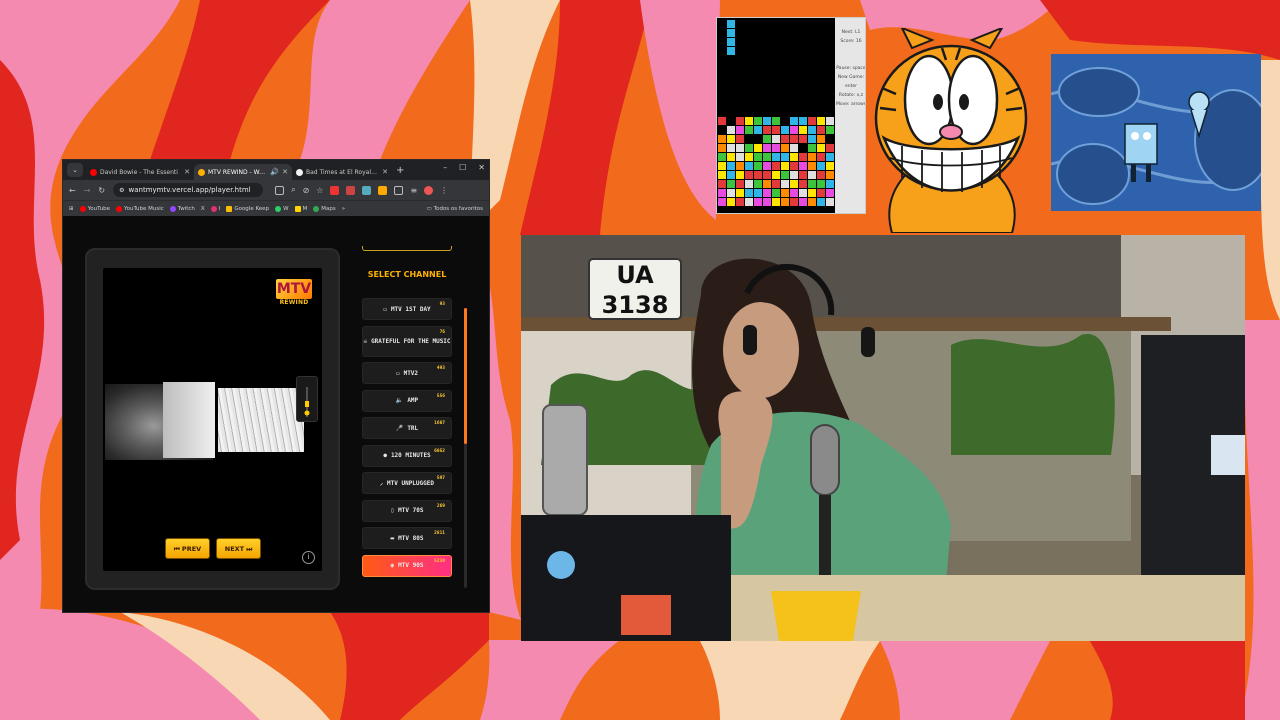 This screenshot has height=720, width=1280. What do you see at coordinates (308, 557) in the screenshot?
I see `info-button: i` at bounding box center [308, 557].